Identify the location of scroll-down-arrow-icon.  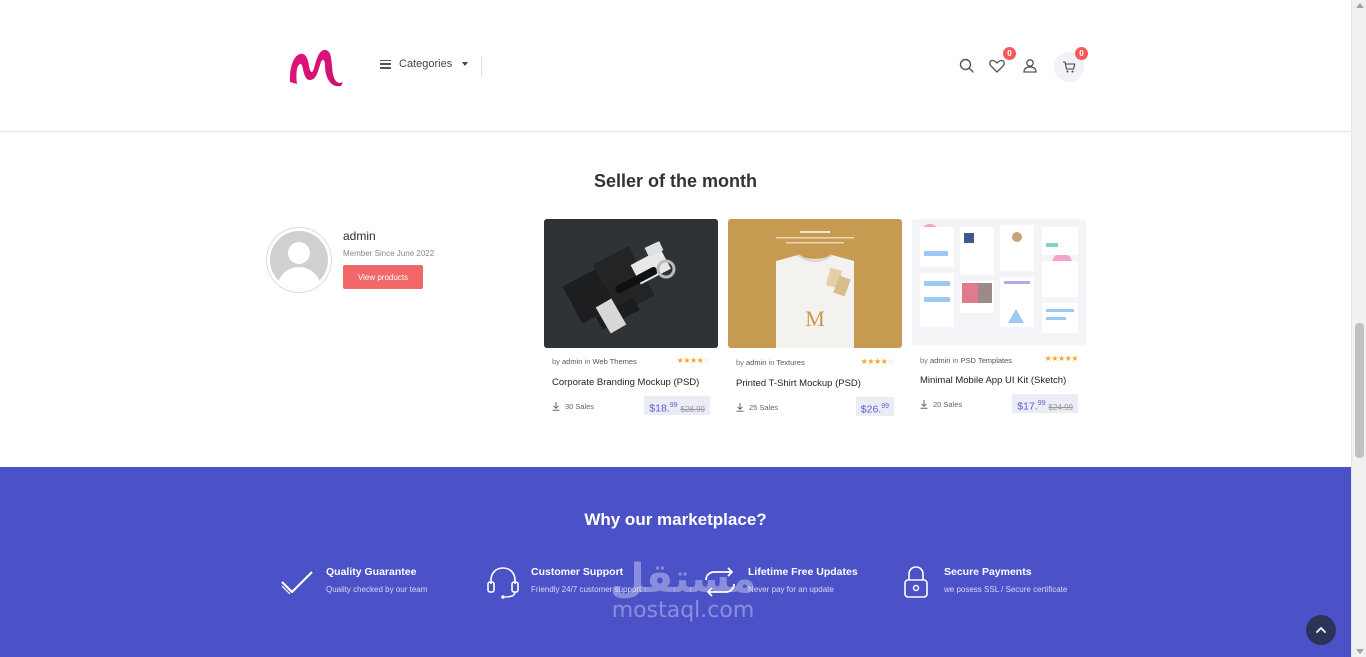
(1360, 651).